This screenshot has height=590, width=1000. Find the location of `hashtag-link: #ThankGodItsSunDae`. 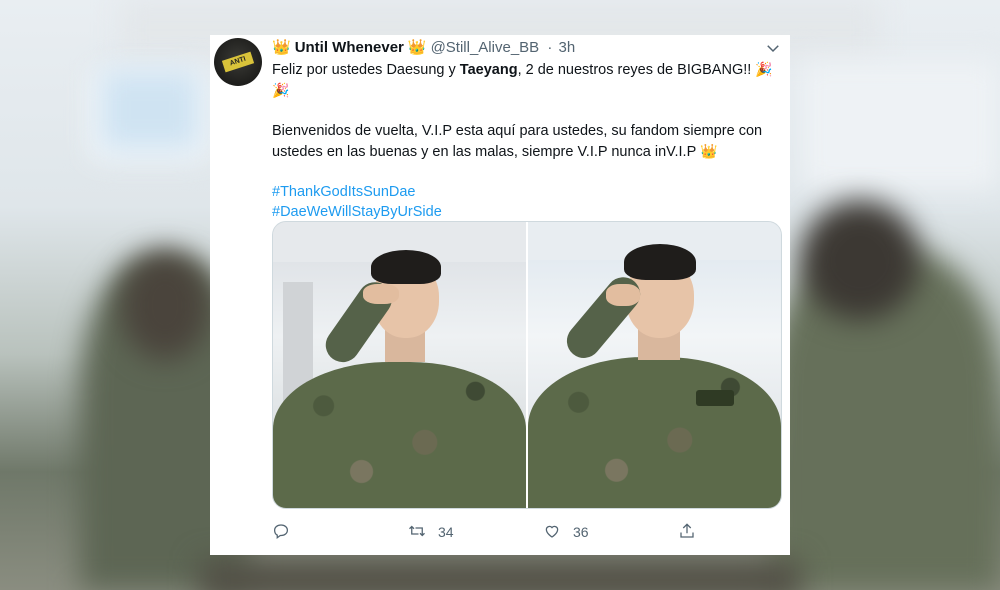

hashtag-link: #ThankGodItsSunDae is located at coordinates (524, 192).